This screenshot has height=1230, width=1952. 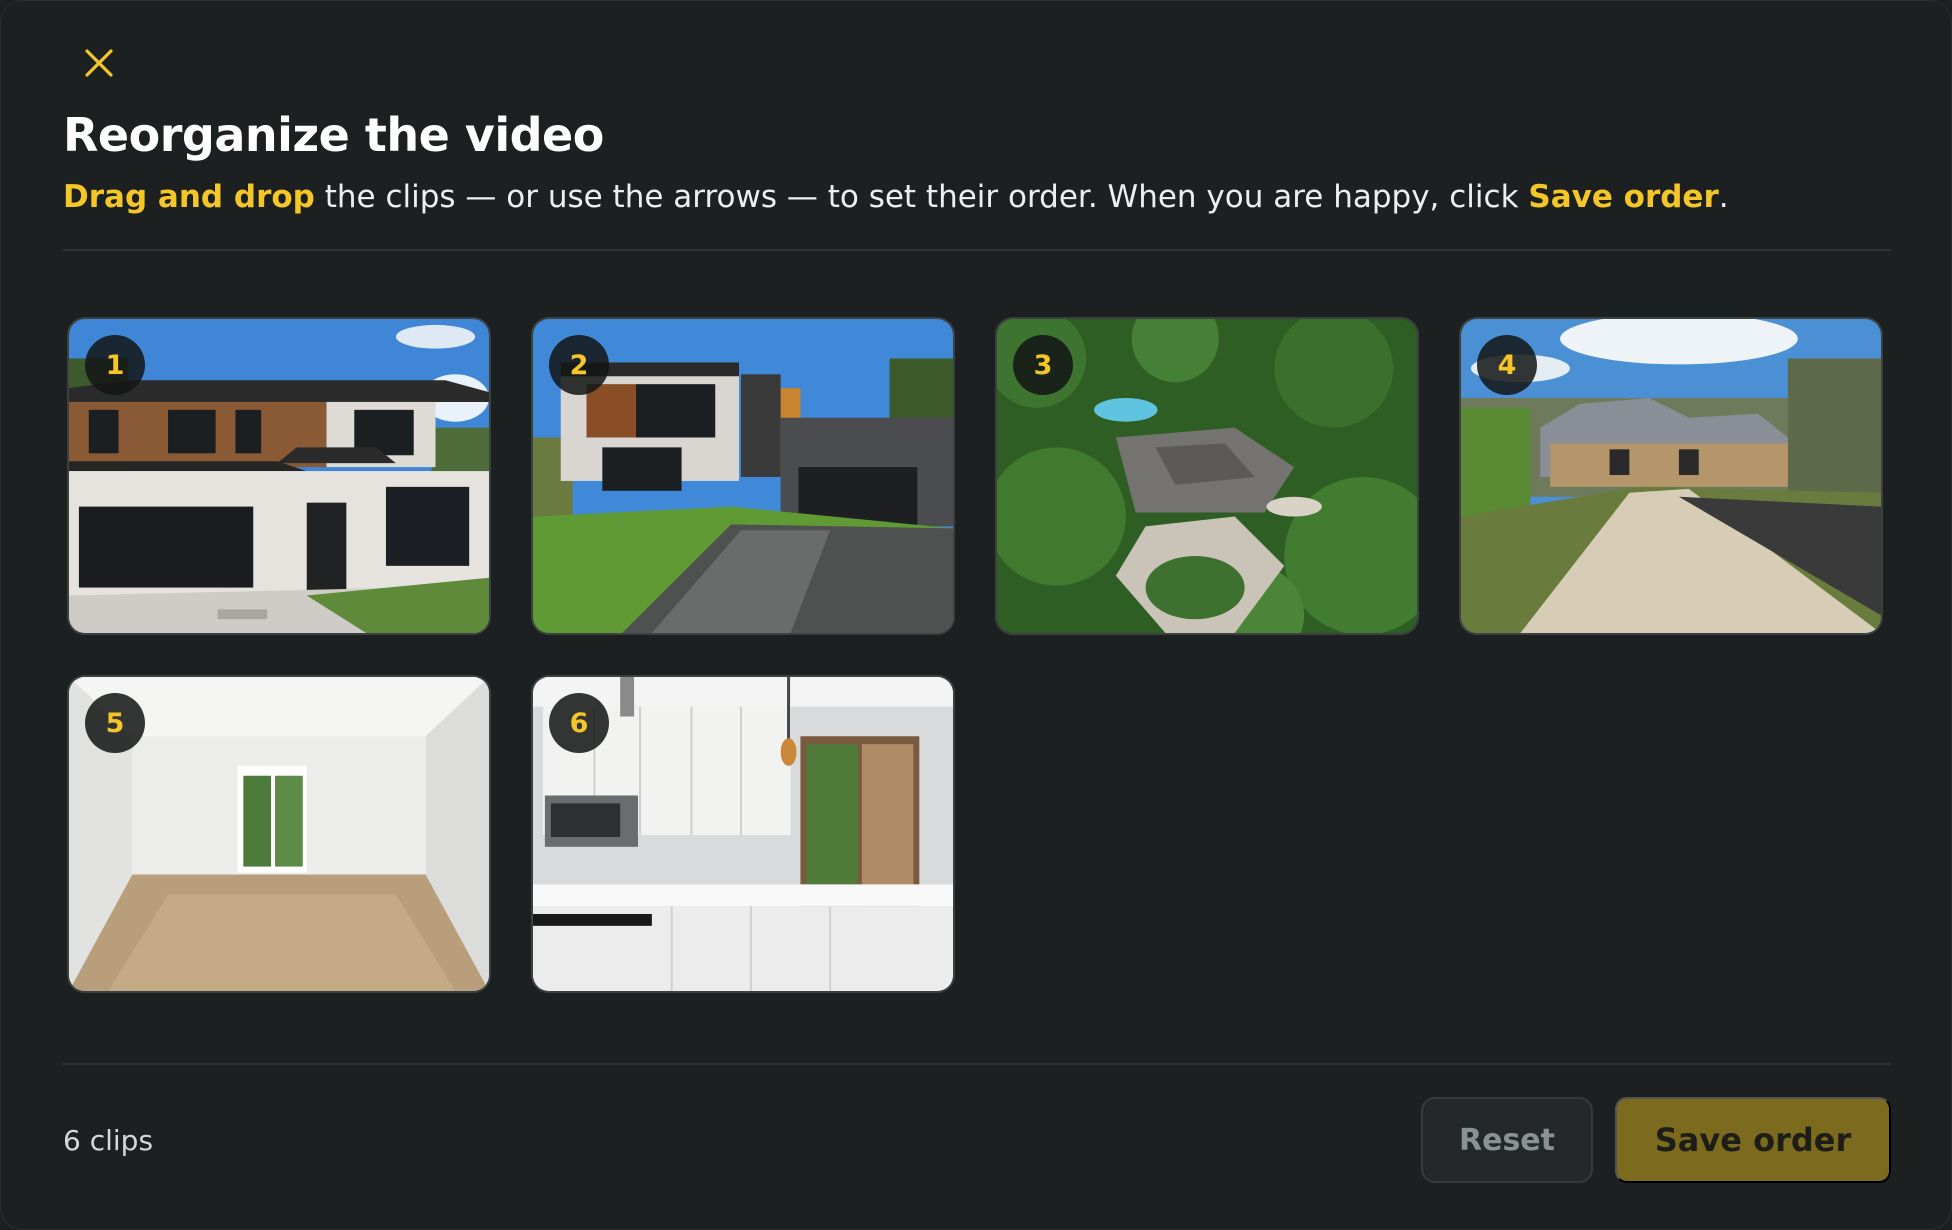 I want to click on clip-number-badge: 4, so click(x=1507, y=365).